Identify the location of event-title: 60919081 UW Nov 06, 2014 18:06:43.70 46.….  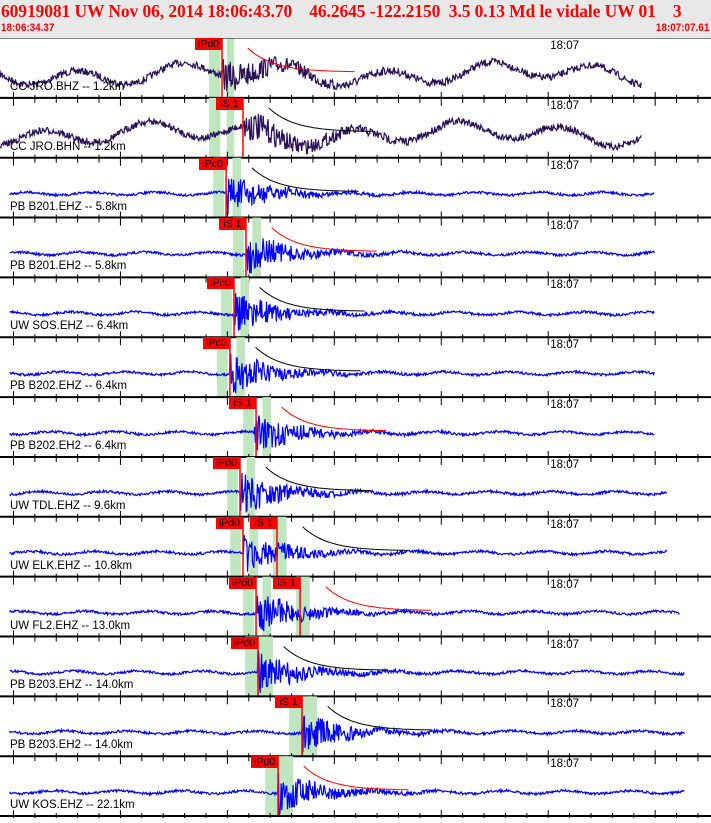
(341, 11).